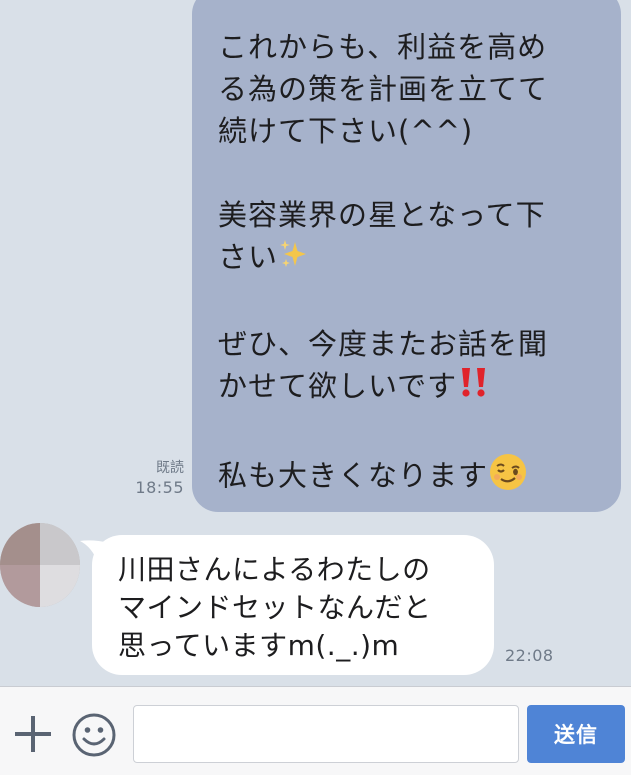 This screenshot has height=775, width=631. I want to click on message-input, so click(326, 734).